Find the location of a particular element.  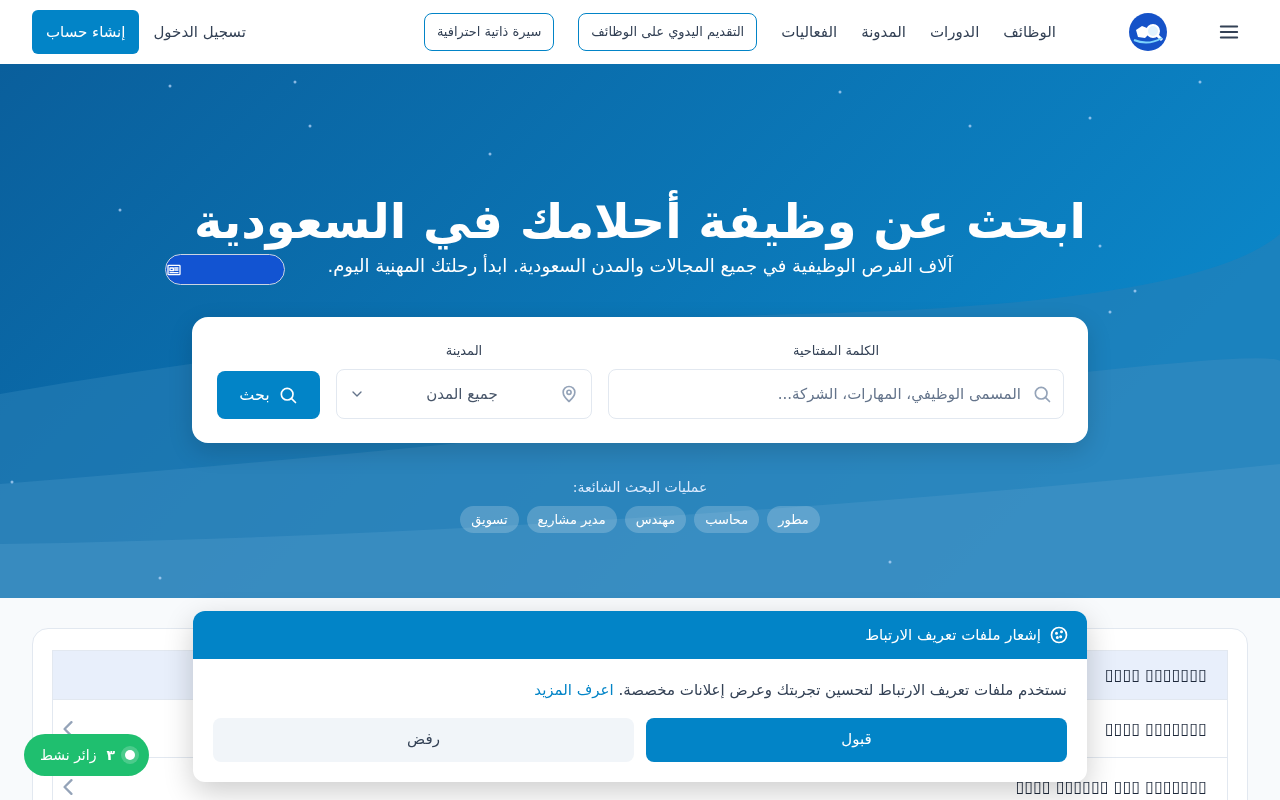

nav-button: التقديم اليدوي على الوظائف is located at coordinates (668, 32).